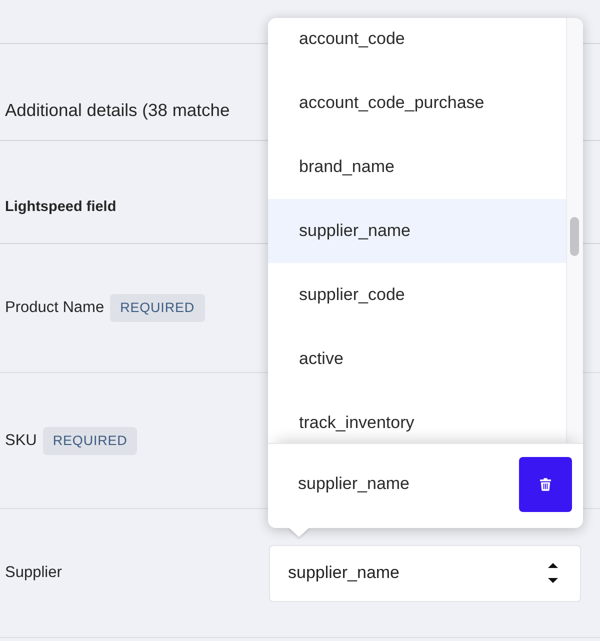  Describe the element at coordinates (574, 236) in the screenshot. I see `scrollbar-thumb` at that location.